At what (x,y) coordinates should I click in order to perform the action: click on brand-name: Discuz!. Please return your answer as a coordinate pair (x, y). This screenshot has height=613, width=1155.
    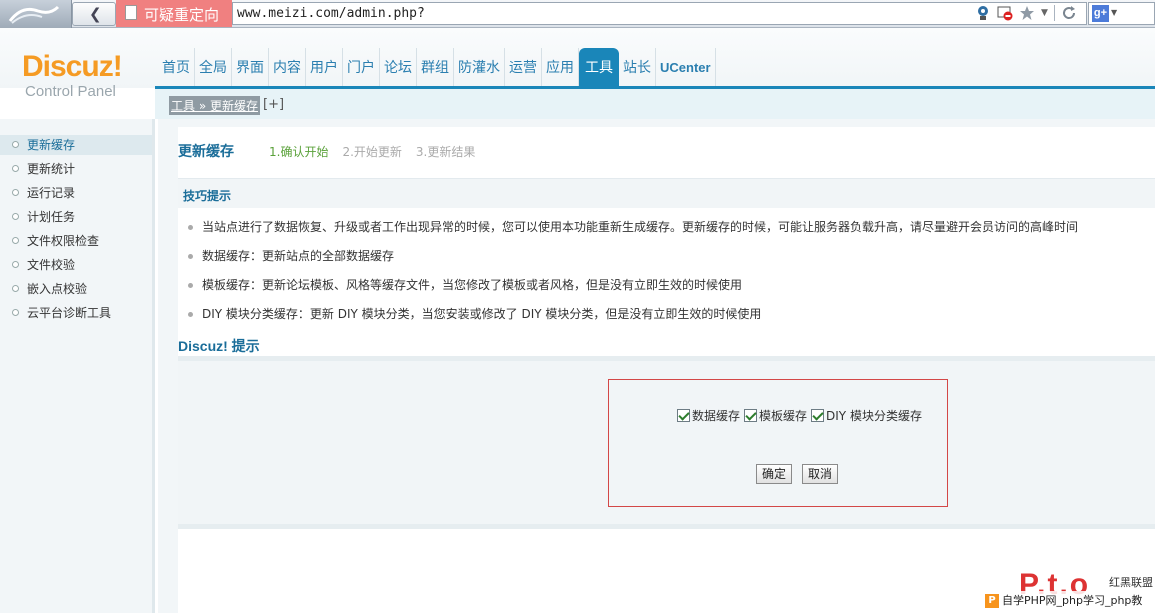
    Looking at the image, I should click on (72, 66).